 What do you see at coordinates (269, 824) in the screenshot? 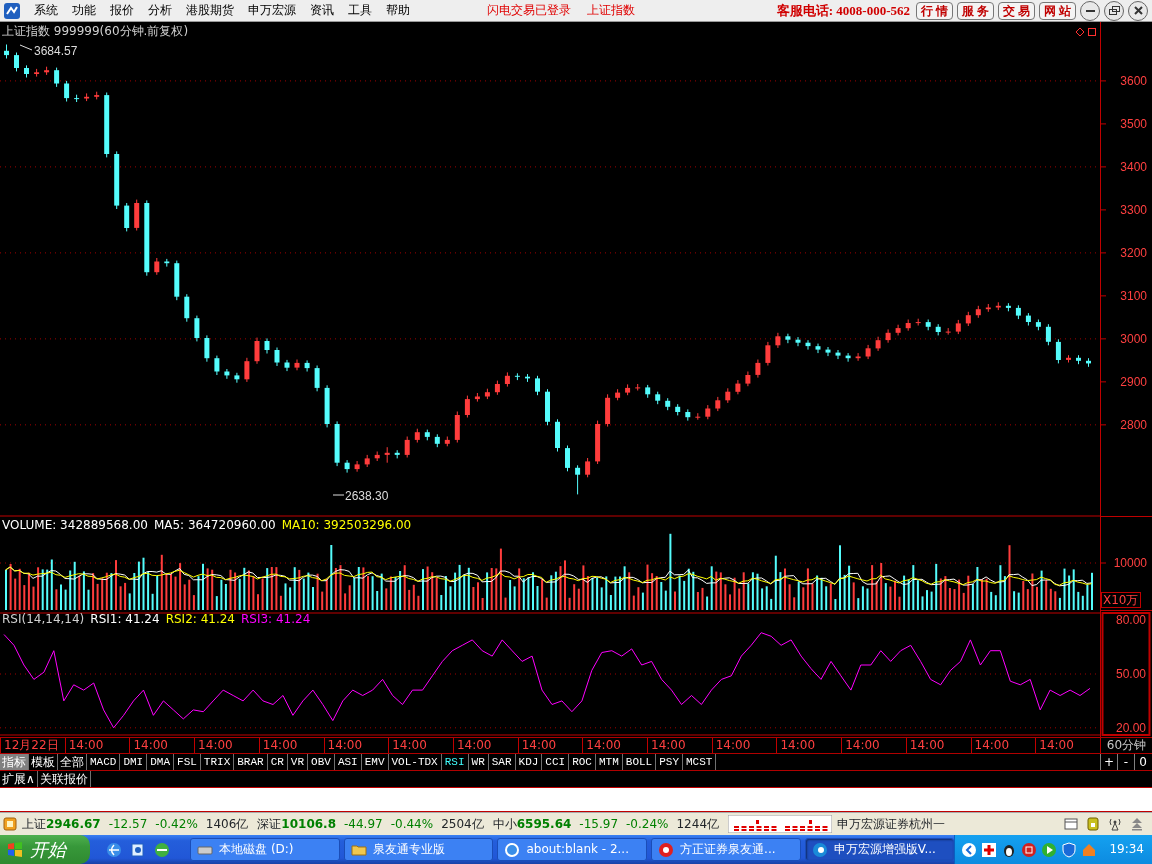
I see `index-name: 深证` at bounding box center [269, 824].